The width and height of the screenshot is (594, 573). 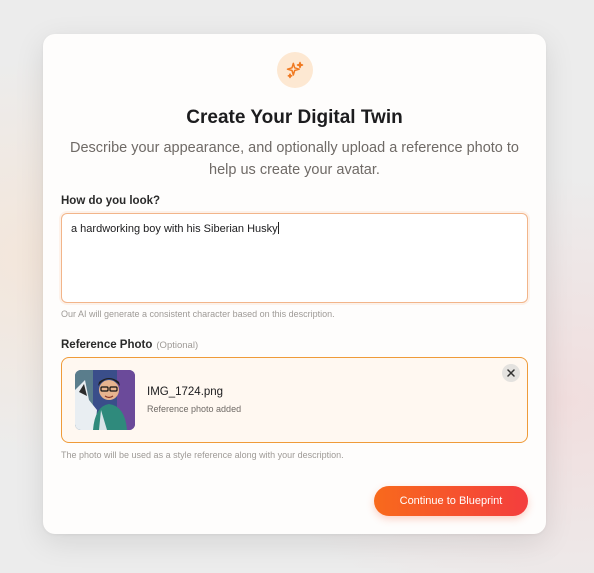 I want to click on close-icon, so click(x=511, y=373).